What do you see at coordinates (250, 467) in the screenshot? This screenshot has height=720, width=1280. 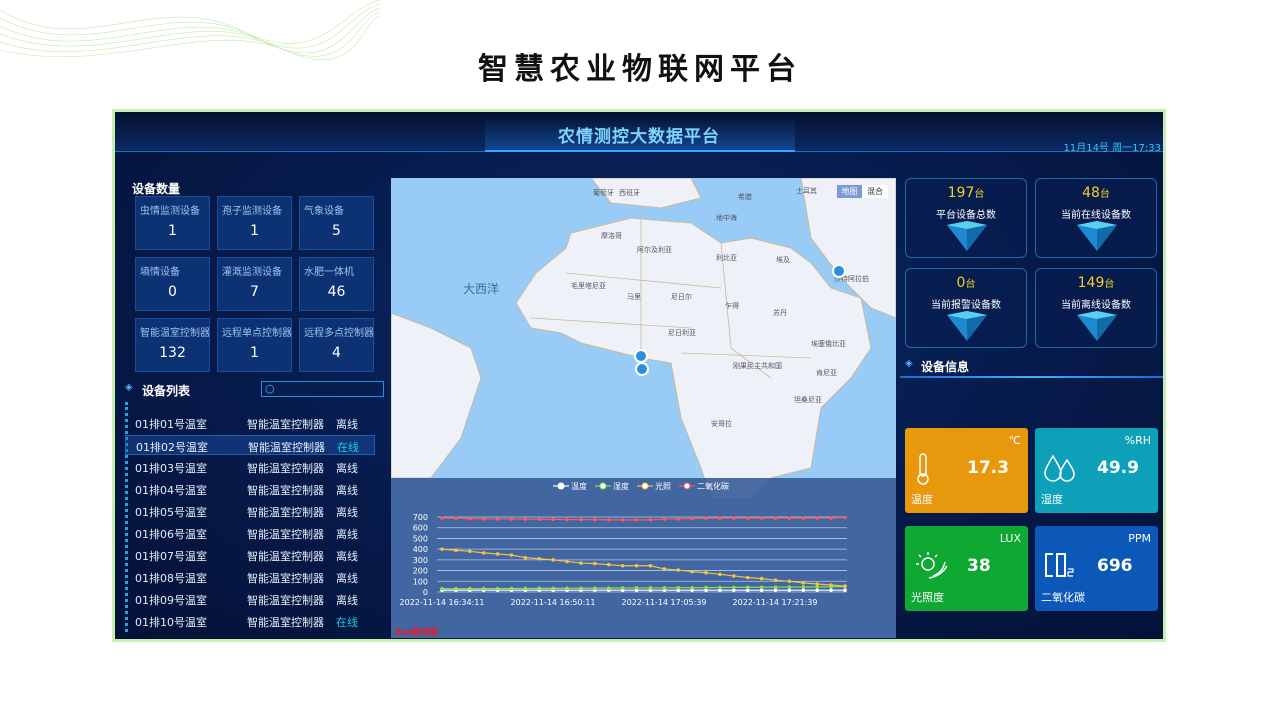 I see `table-row: 01排03号温室 智能温室控制器 离线` at bounding box center [250, 467].